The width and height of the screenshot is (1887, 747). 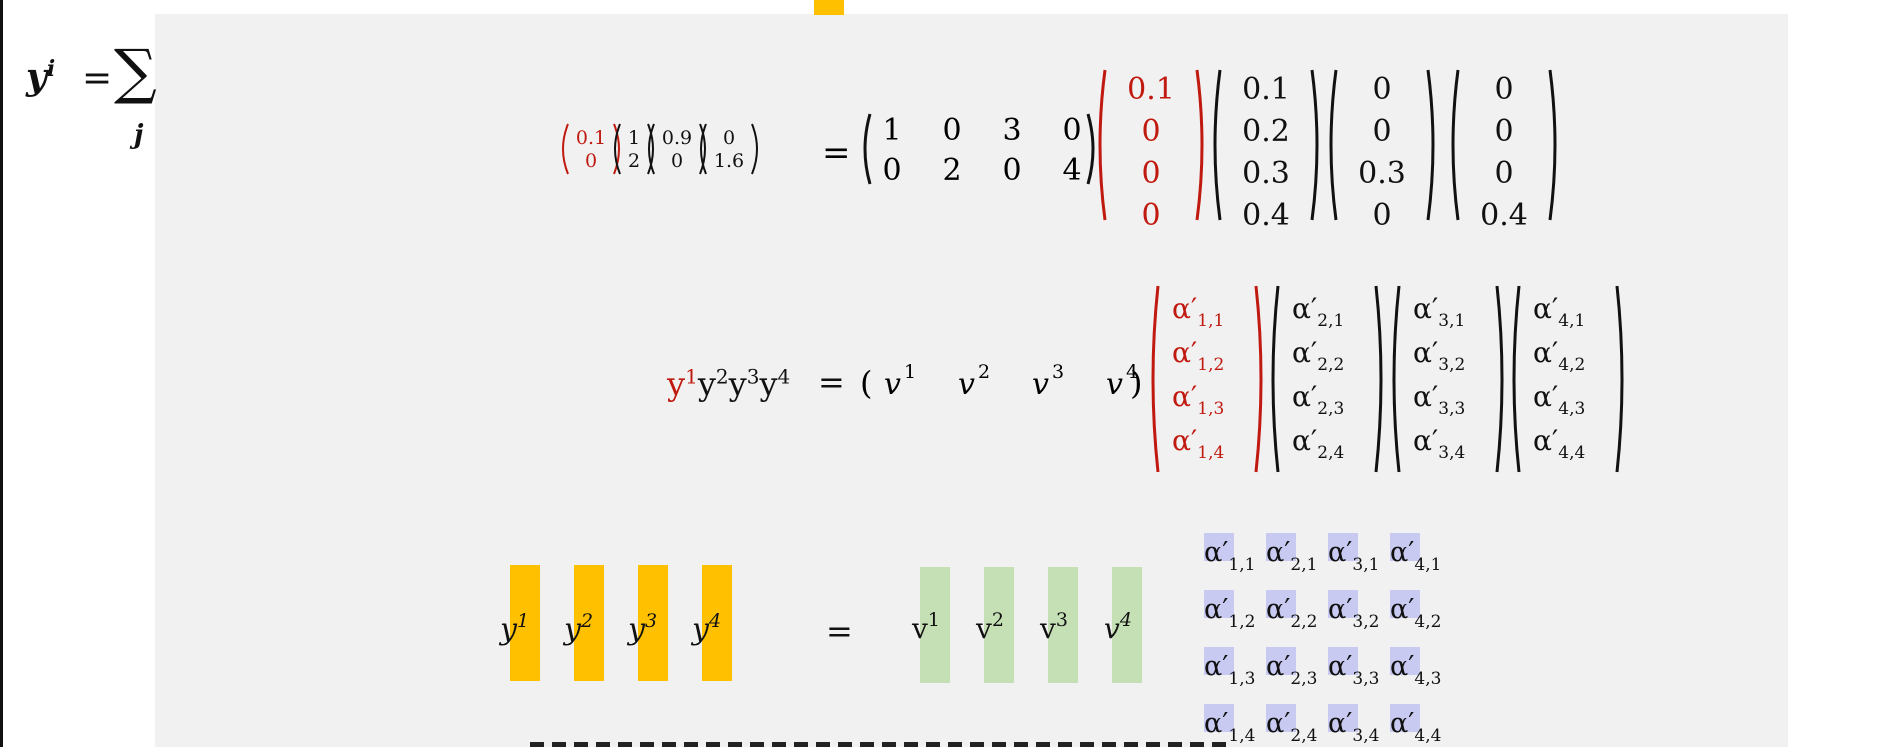 What do you see at coordinates (1439, 443) in the screenshot?
I see `alpha-entry: α′3,4` at bounding box center [1439, 443].